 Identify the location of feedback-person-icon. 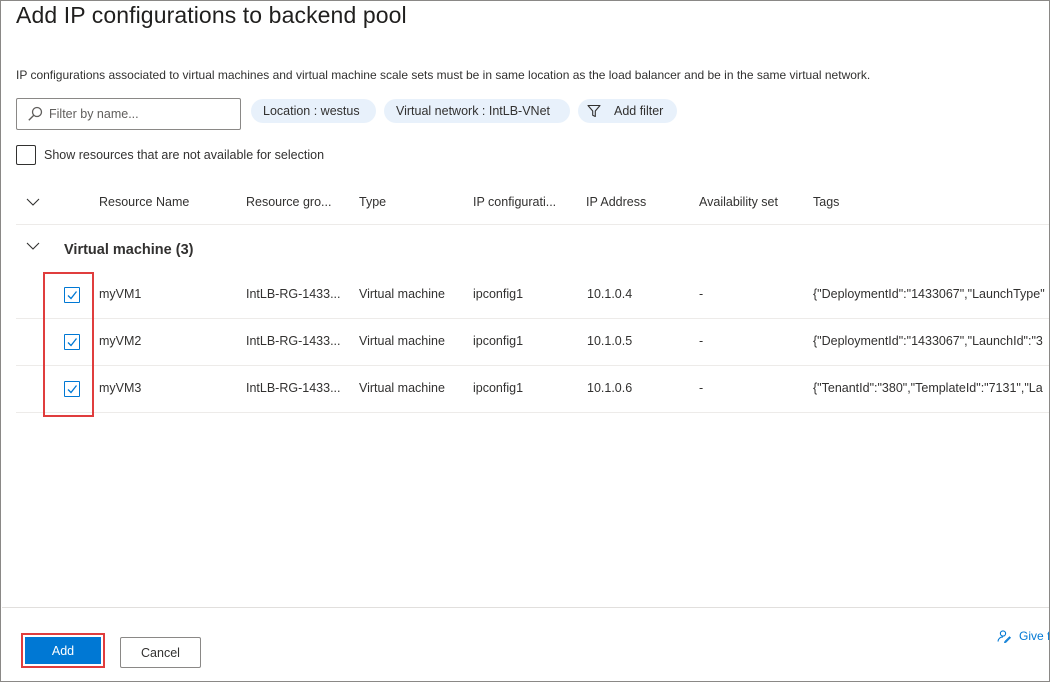
(1004, 636).